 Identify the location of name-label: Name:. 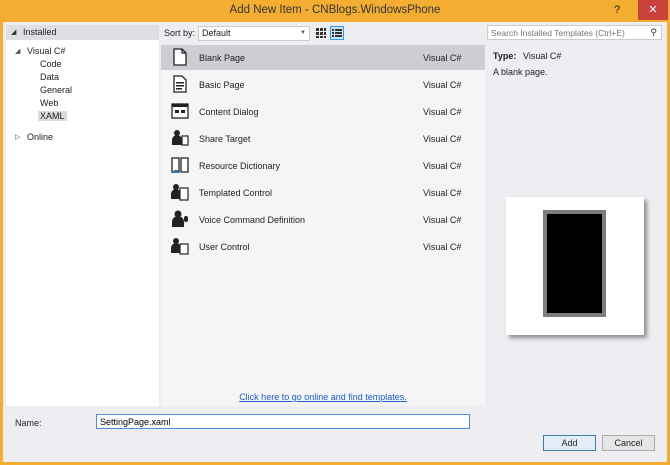
(28, 423).